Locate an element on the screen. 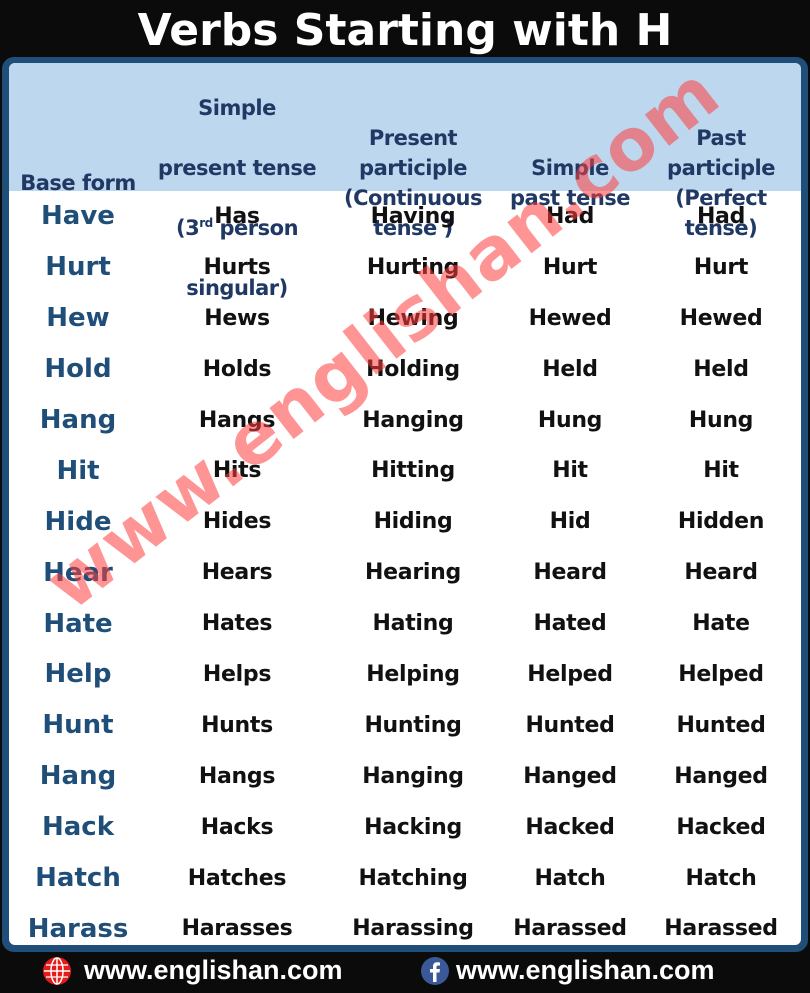  table-row: Hide Hides Hiding Hid Hidden is located at coordinates (405, 521).